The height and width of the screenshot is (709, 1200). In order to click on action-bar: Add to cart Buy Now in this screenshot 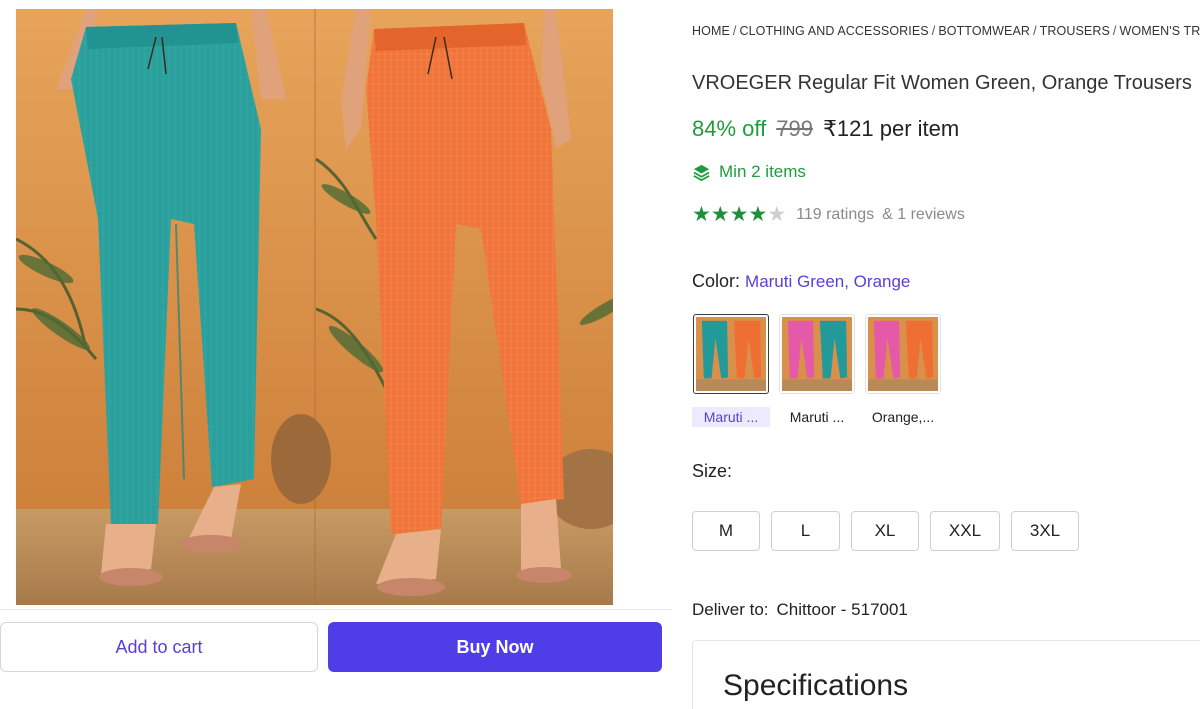, I will do `click(336, 647)`.